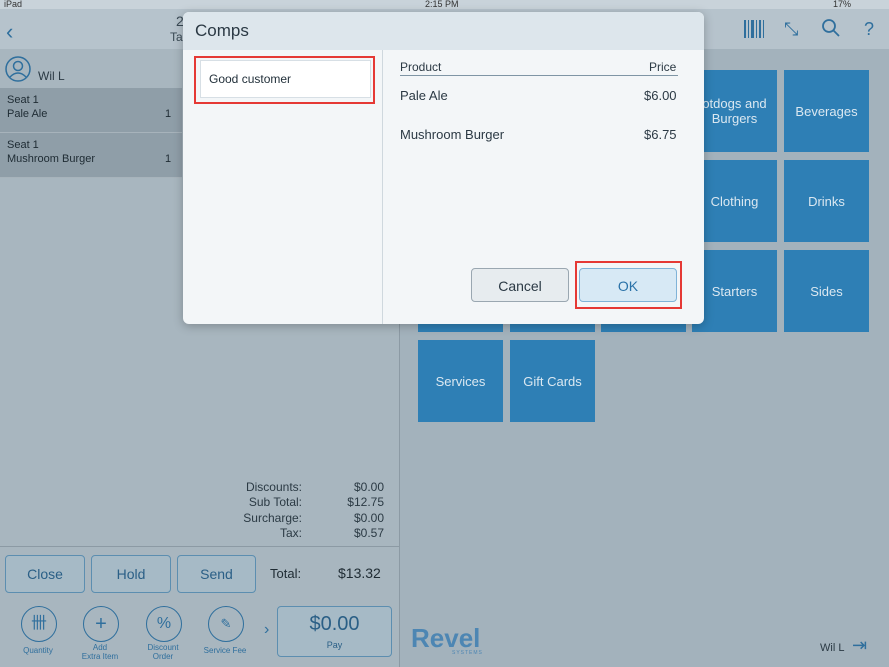 This screenshot has width=889, height=667. Describe the element at coordinates (45, 574) in the screenshot. I see `close-button: Close` at that location.